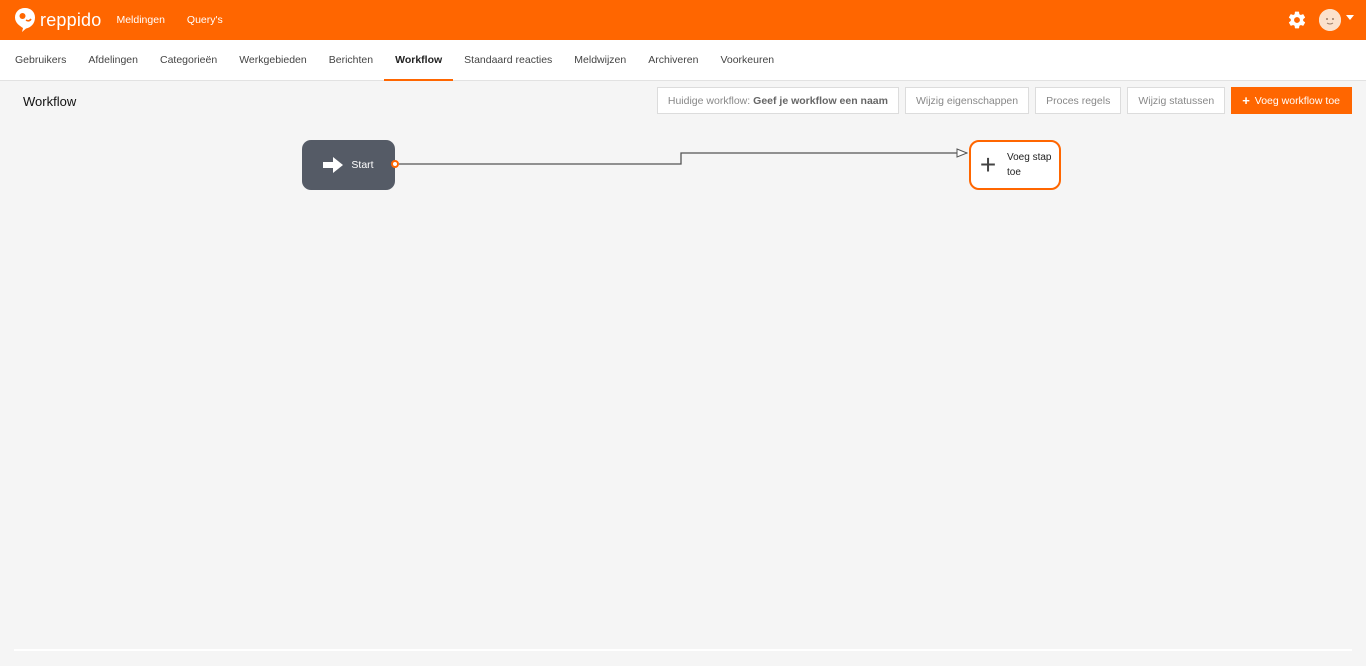 This screenshot has width=1366, height=666. I want to click on tab-standaard-reacties: Standaard reacties, so click(508, 60).